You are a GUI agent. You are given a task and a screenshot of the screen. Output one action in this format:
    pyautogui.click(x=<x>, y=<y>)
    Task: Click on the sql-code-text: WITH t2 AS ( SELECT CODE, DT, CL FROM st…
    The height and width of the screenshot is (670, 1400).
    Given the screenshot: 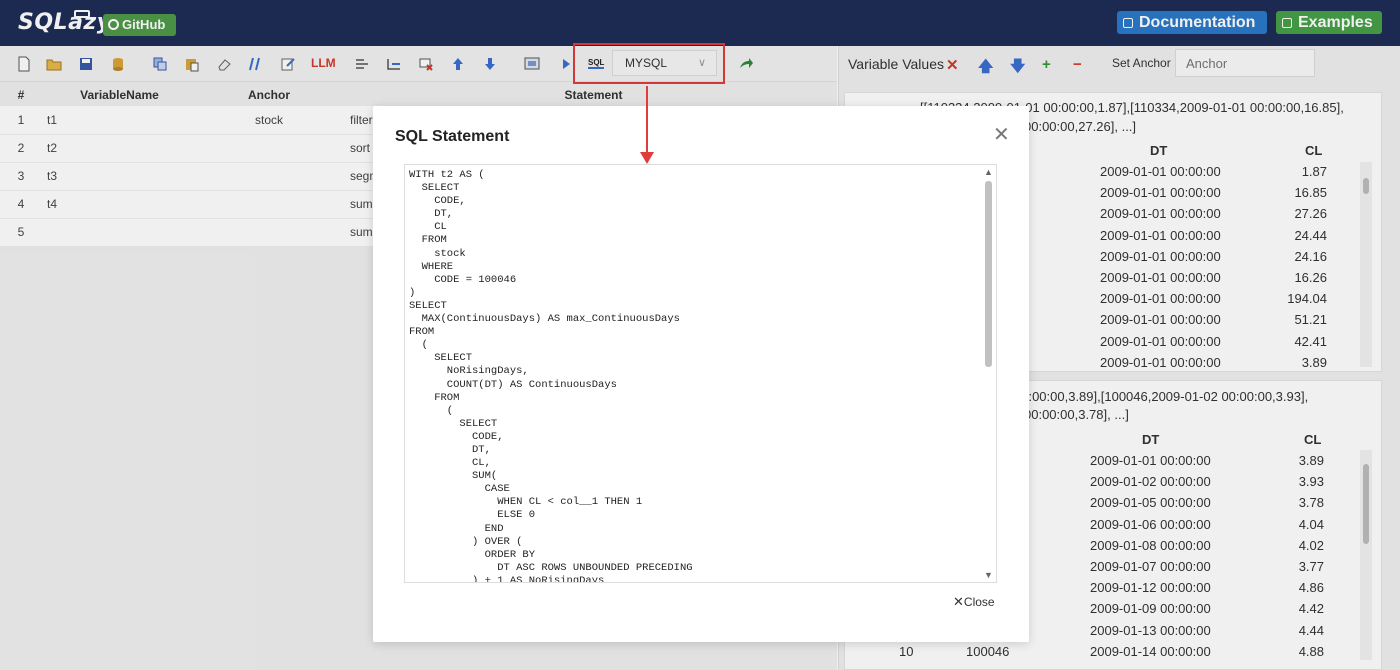 What is the action you would take?
    pyautogui.click(x=551, y=376)
    